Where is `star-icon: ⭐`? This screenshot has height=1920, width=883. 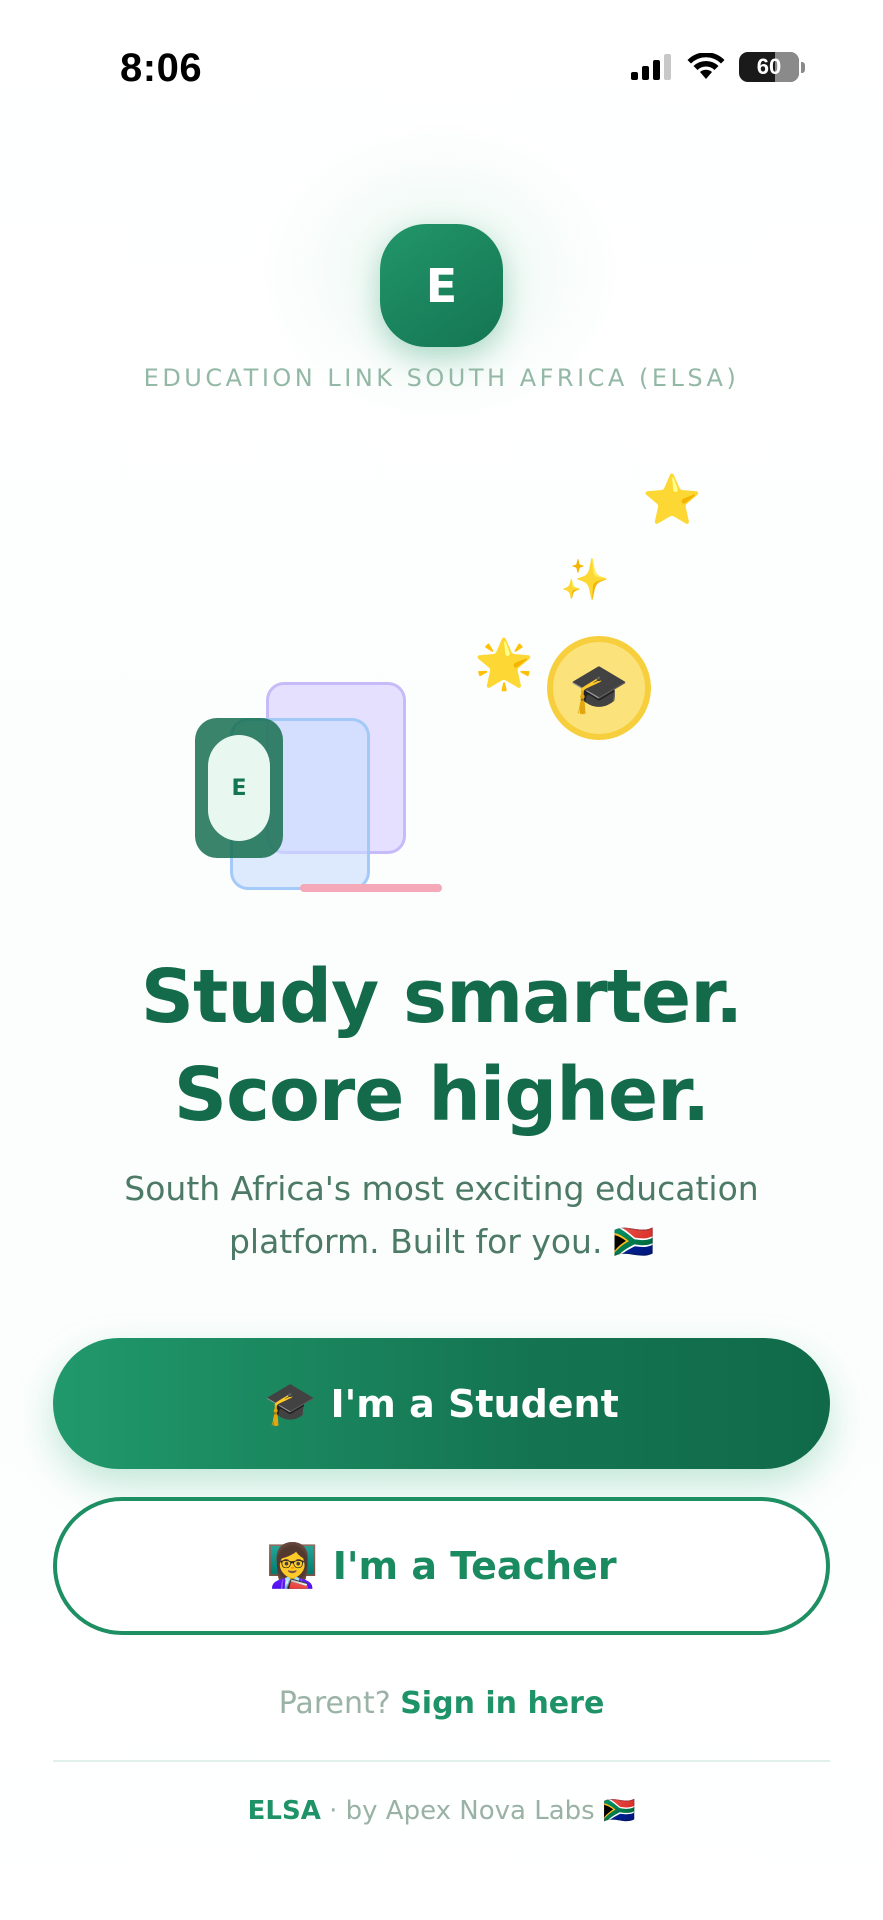 star-icon: ⭐ is located at coordinates (672, 500).